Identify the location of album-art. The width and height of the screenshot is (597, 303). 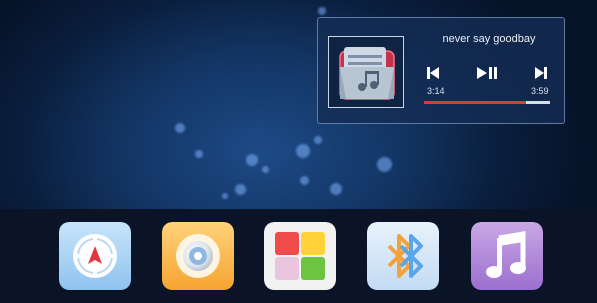
(366, 72).